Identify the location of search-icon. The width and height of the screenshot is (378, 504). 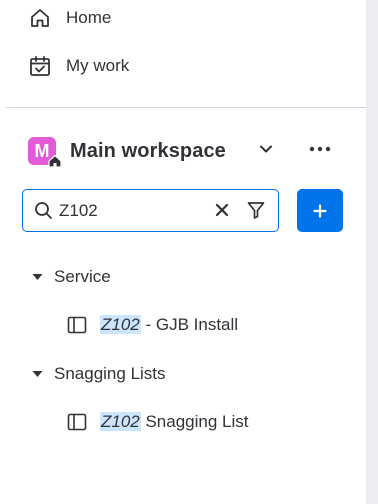
(43, 211).